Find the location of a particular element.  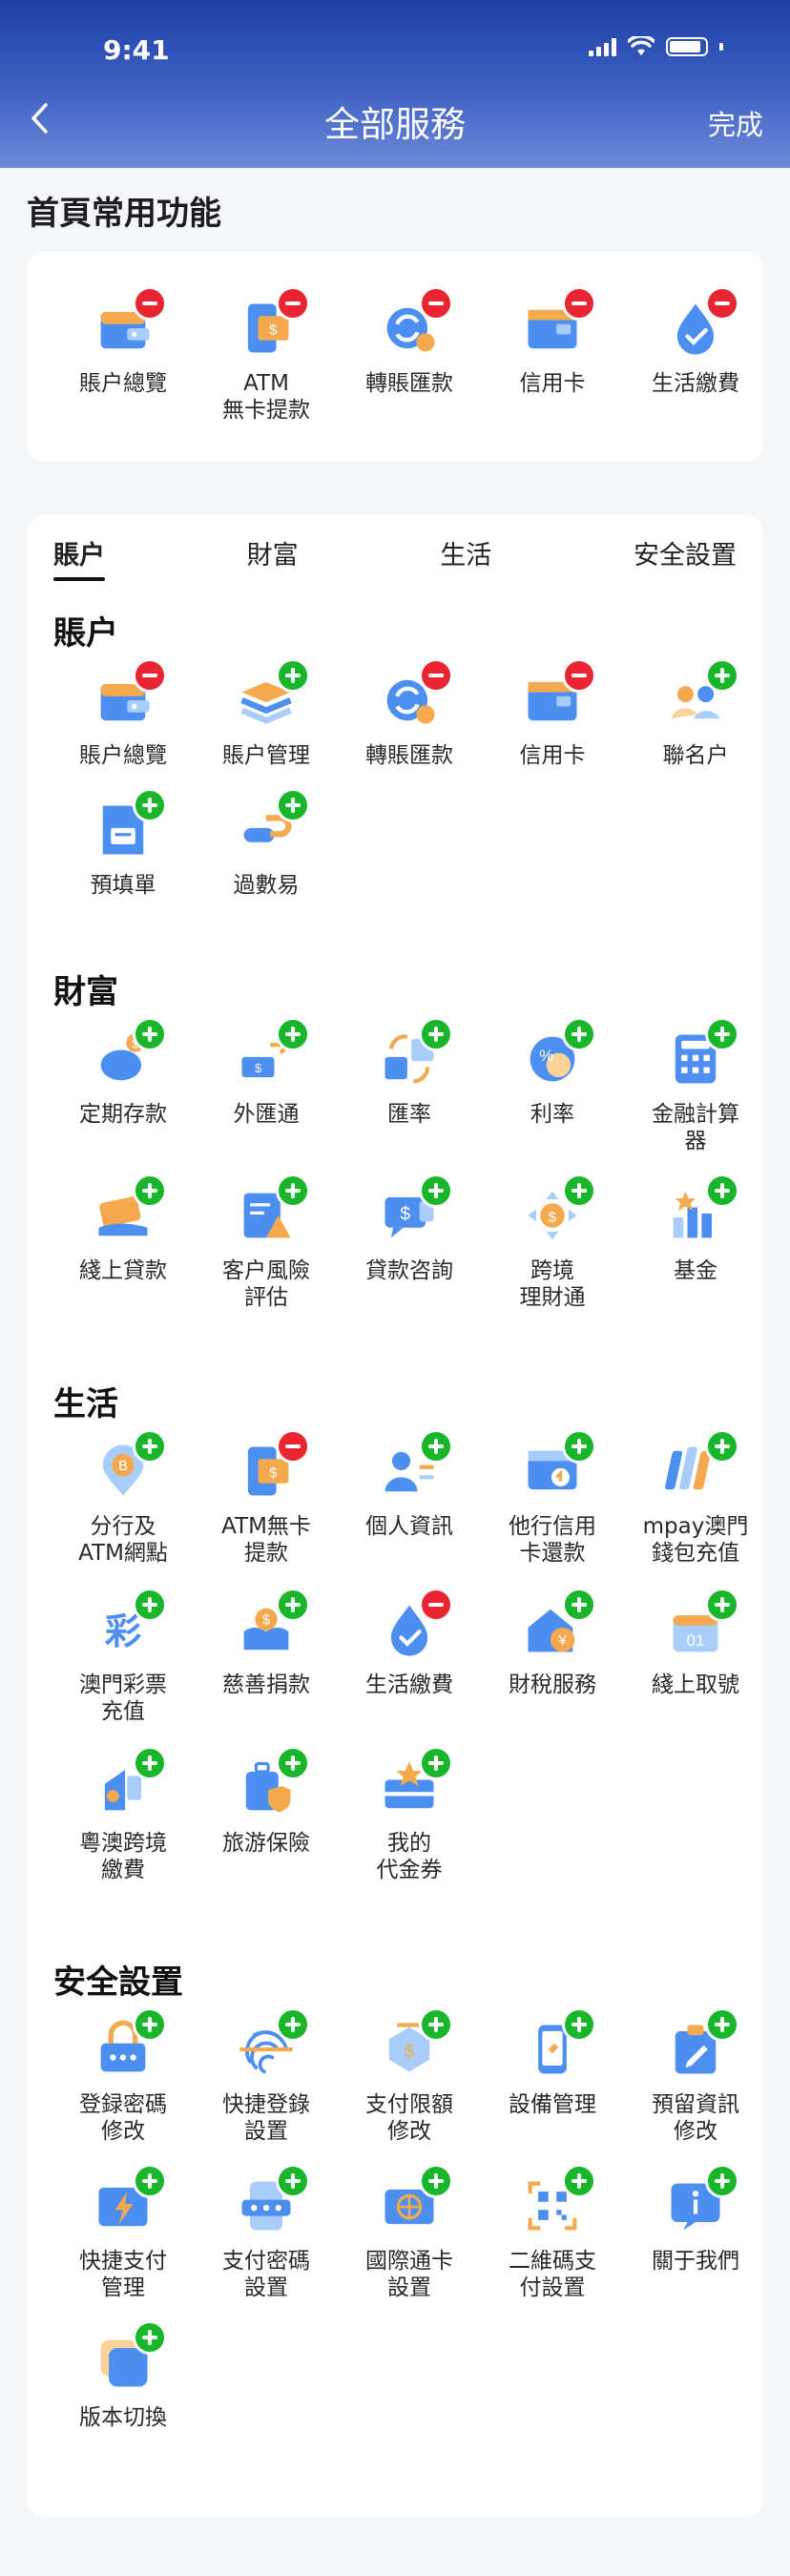

service-tile: $ ATM 無卡提款 is located at coordinates (267, 364).